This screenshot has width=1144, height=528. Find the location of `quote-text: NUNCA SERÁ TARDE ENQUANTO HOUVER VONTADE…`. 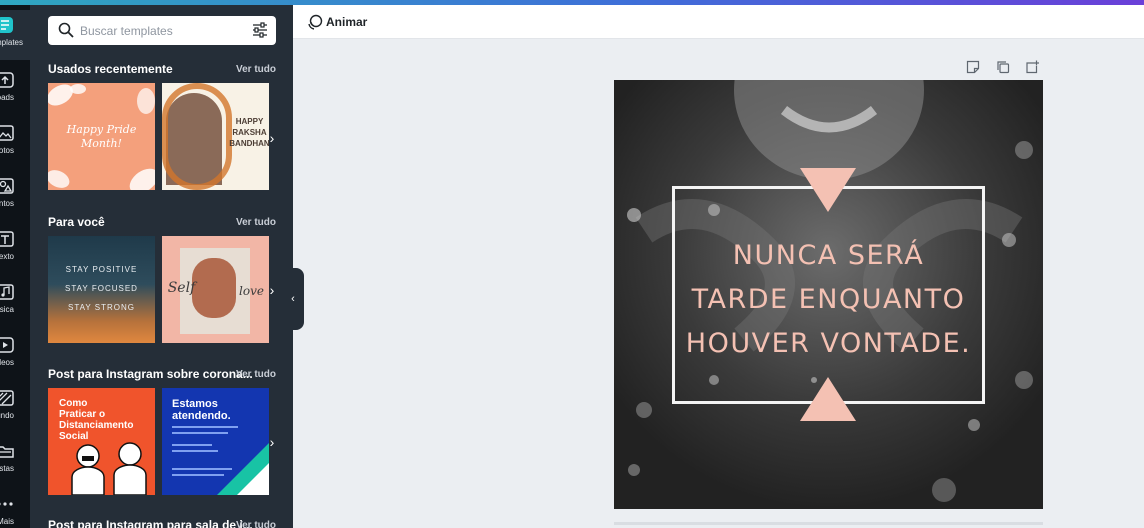

quote-text: NUNCA SERÁ TARDE ENQUANTO HOUVER VONTADE… is located at coordinates (828, 300).